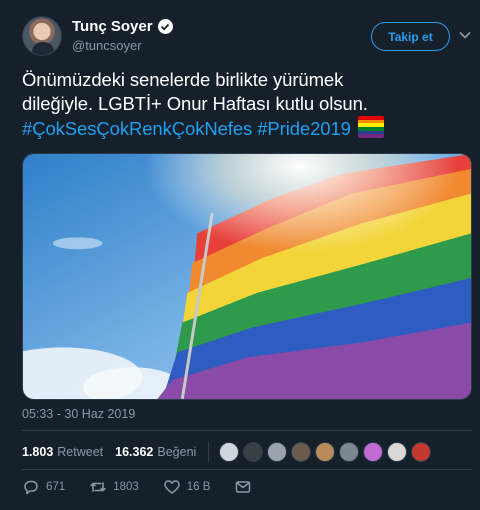 This screenshot has width=480, height=510. What do you see at coordinates (247, 38) in the screenshot?
I see `tweet-header: Tunç Soyer @tuncsoyer Takip et` at bounding box center [247, 38].